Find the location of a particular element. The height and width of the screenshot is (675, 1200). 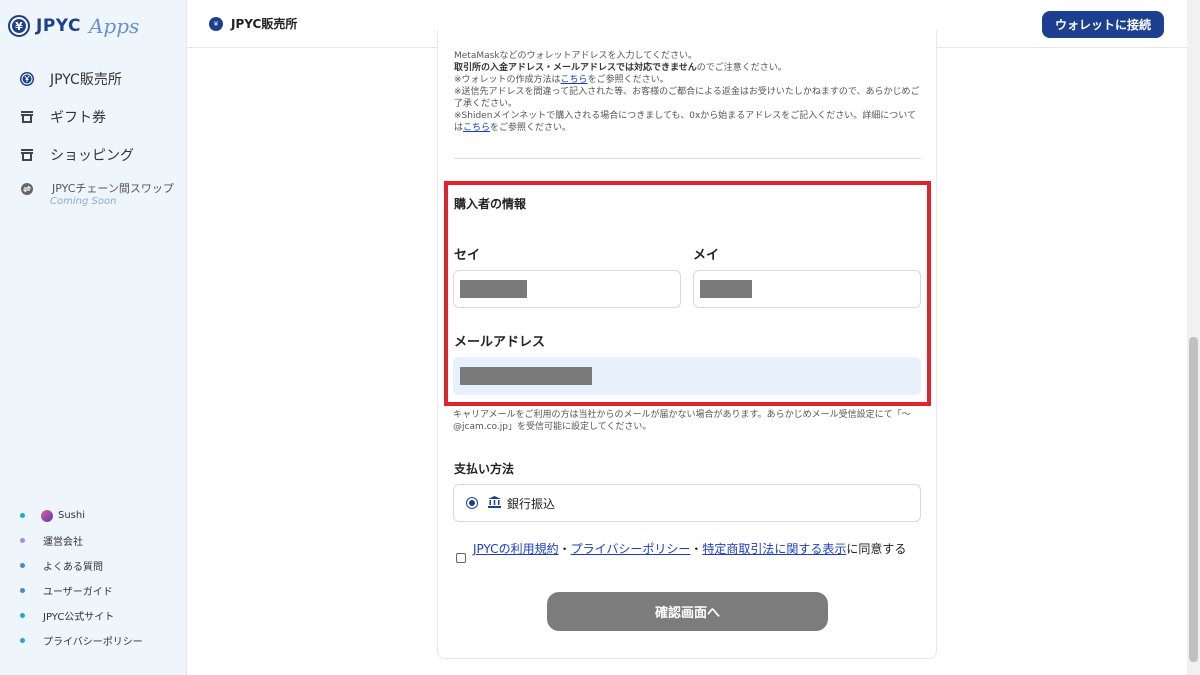

payment-option-bank-transfer: 銀行振込 is located at coordinates (687, 503).